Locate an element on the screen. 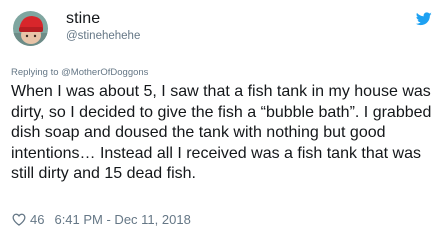  like-count: 46 is located at coordinates (37, 219).